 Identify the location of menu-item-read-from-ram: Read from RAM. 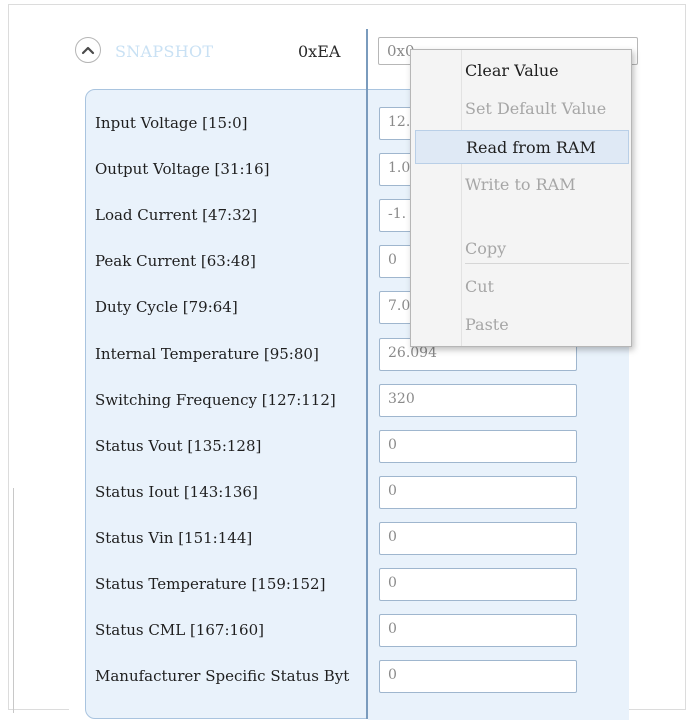
(522, 147).